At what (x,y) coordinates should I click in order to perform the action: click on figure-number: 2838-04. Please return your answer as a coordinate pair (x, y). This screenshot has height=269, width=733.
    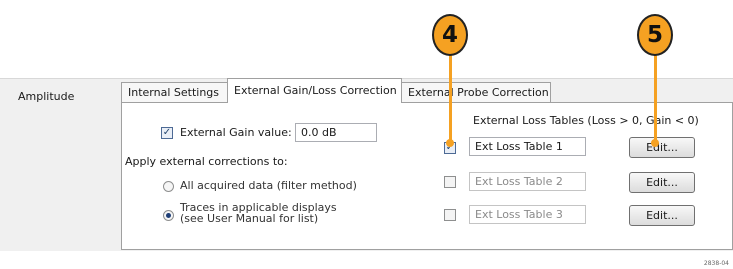
    Looking at the image, I should click on (716, 263).